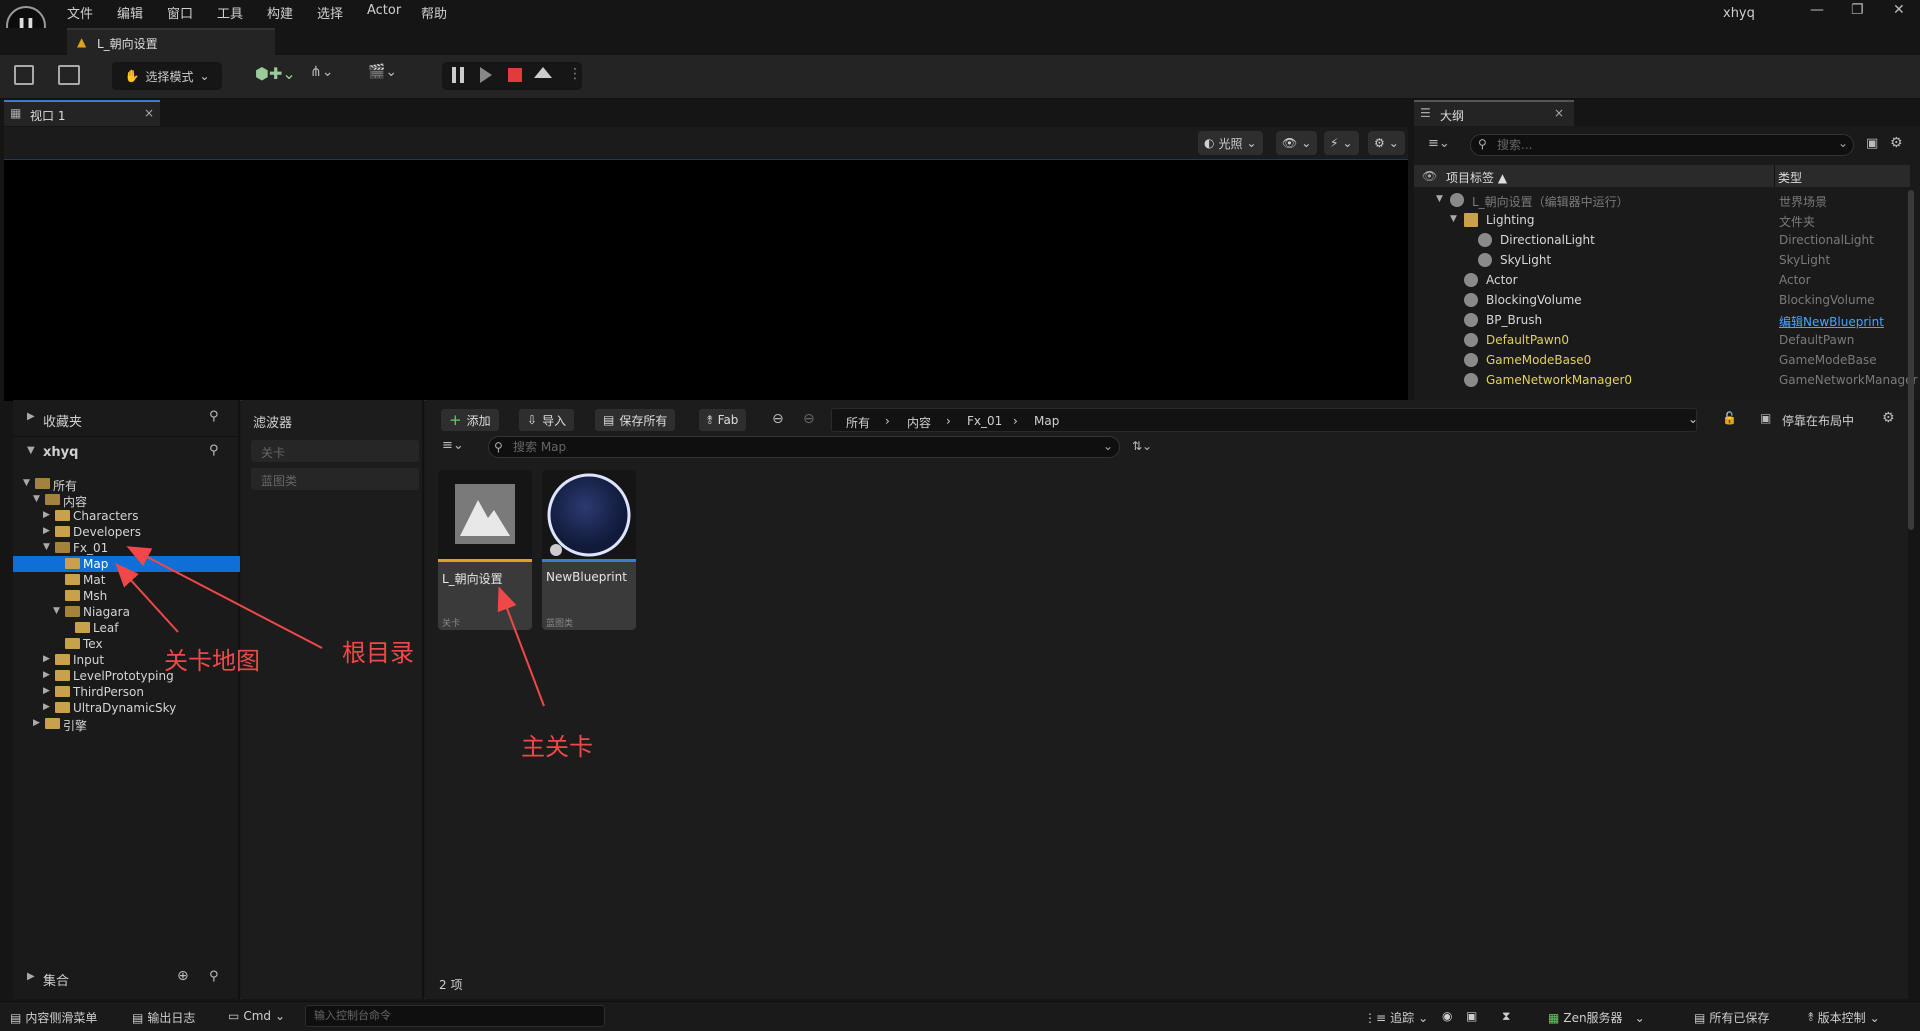 The height and width of the screenshot is (1031, 1920). Describe the element at coordinates (1402, 1018) in the screenshot. I see `trace-label: 追踪` at that location.